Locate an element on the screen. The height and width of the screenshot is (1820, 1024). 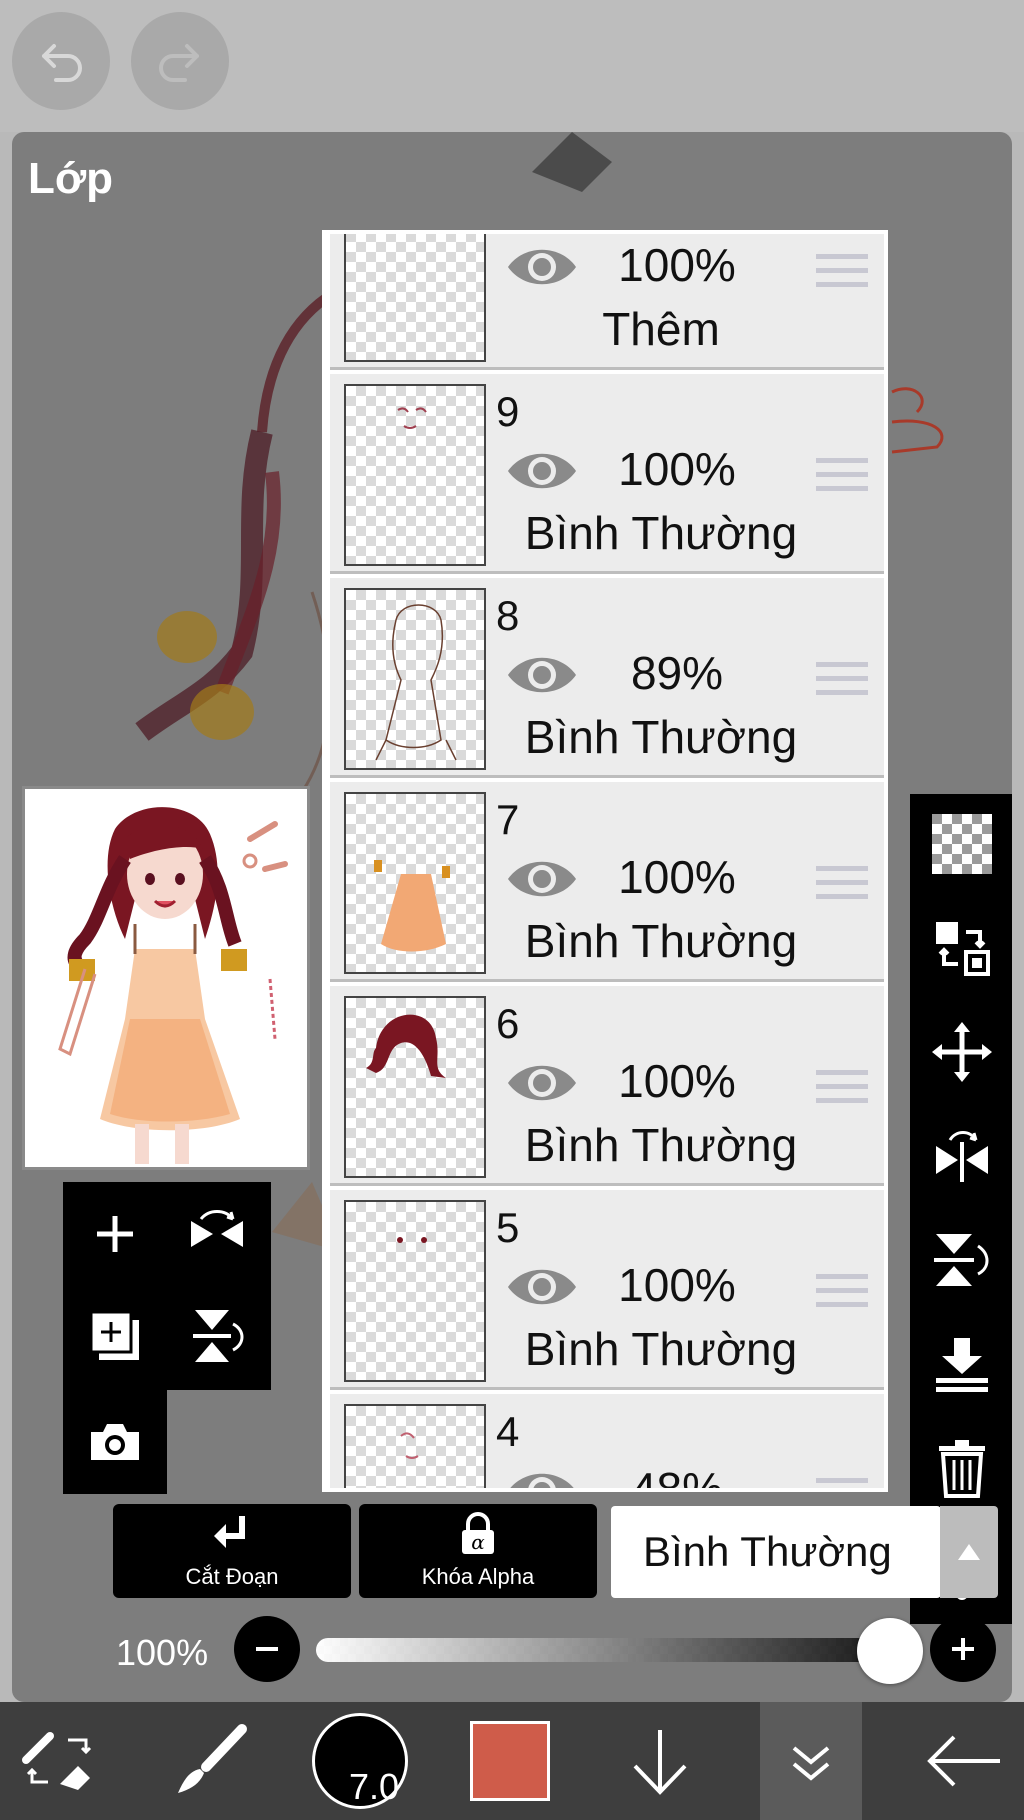
layer-row: 6 100% Bình Thường is located at coordinates (607, 1086).